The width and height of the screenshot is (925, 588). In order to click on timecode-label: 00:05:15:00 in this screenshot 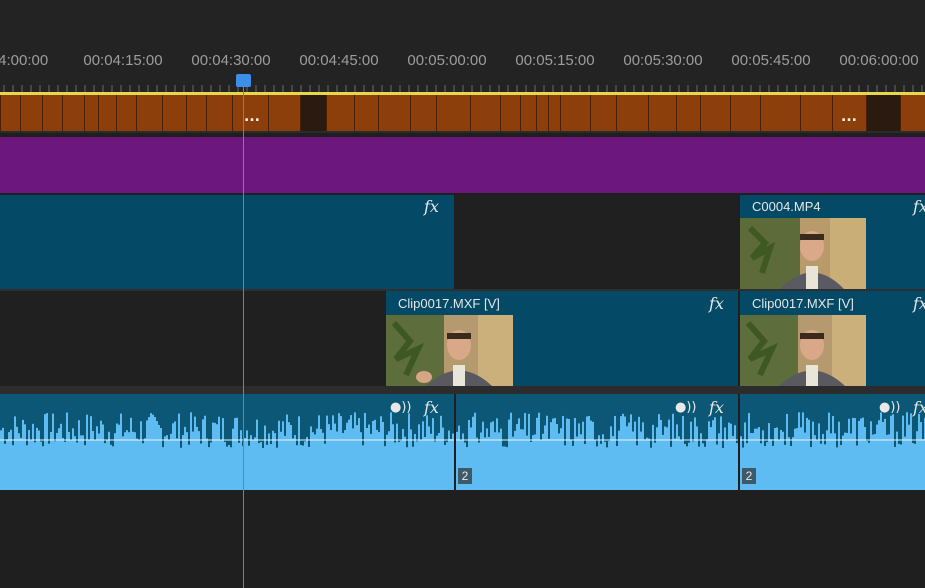, I will do `click(555, 60)`.